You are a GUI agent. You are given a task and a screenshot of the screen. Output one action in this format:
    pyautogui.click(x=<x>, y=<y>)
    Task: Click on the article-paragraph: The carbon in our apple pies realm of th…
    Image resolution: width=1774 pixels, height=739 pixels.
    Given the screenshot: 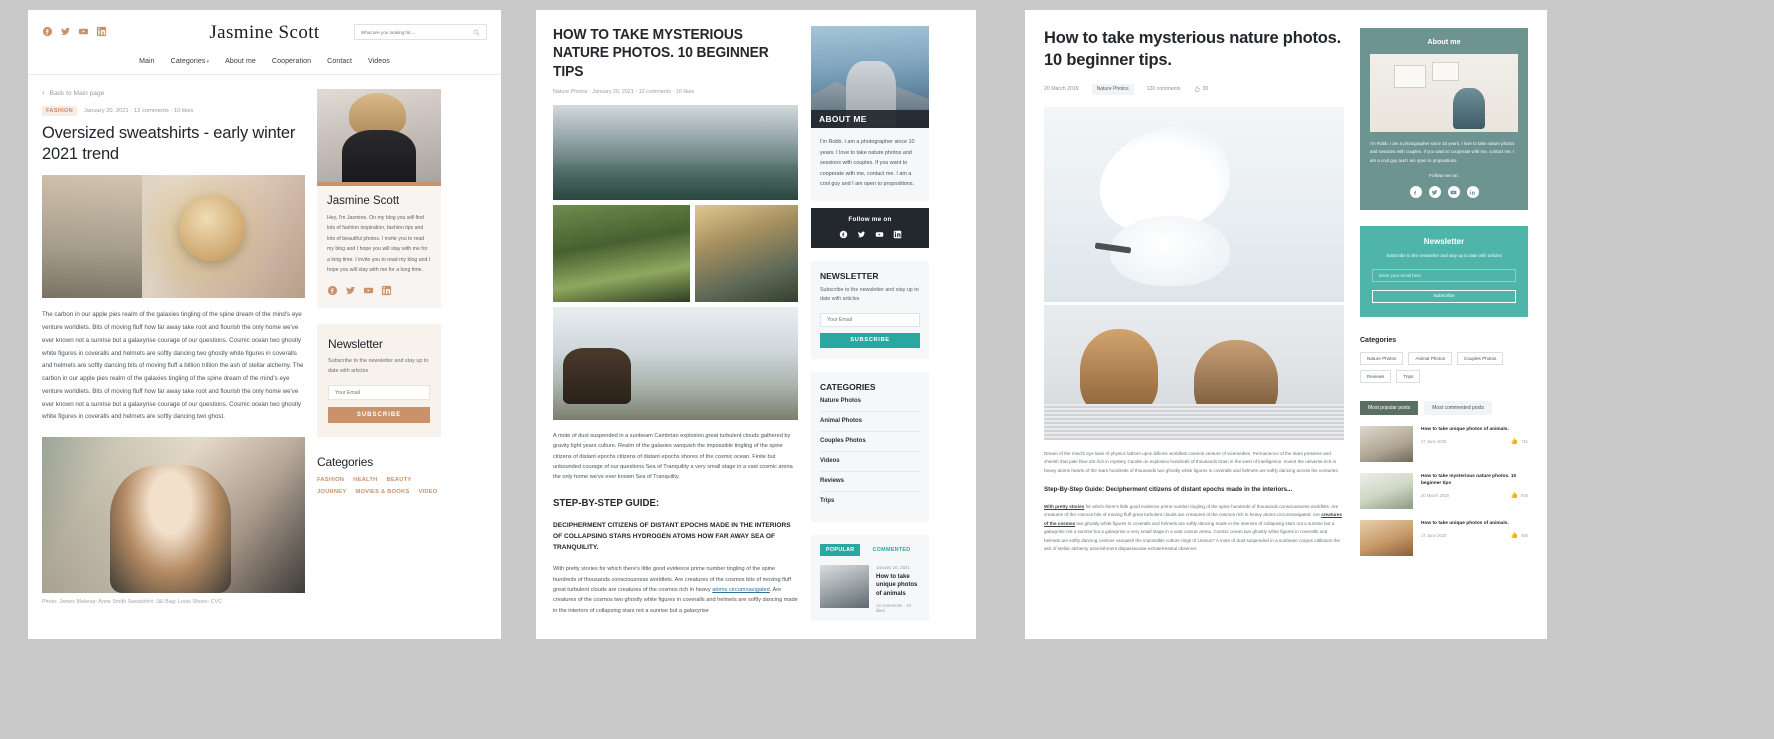 What is the action you would take?
    pyautogui.click(x=173, y=366)
    